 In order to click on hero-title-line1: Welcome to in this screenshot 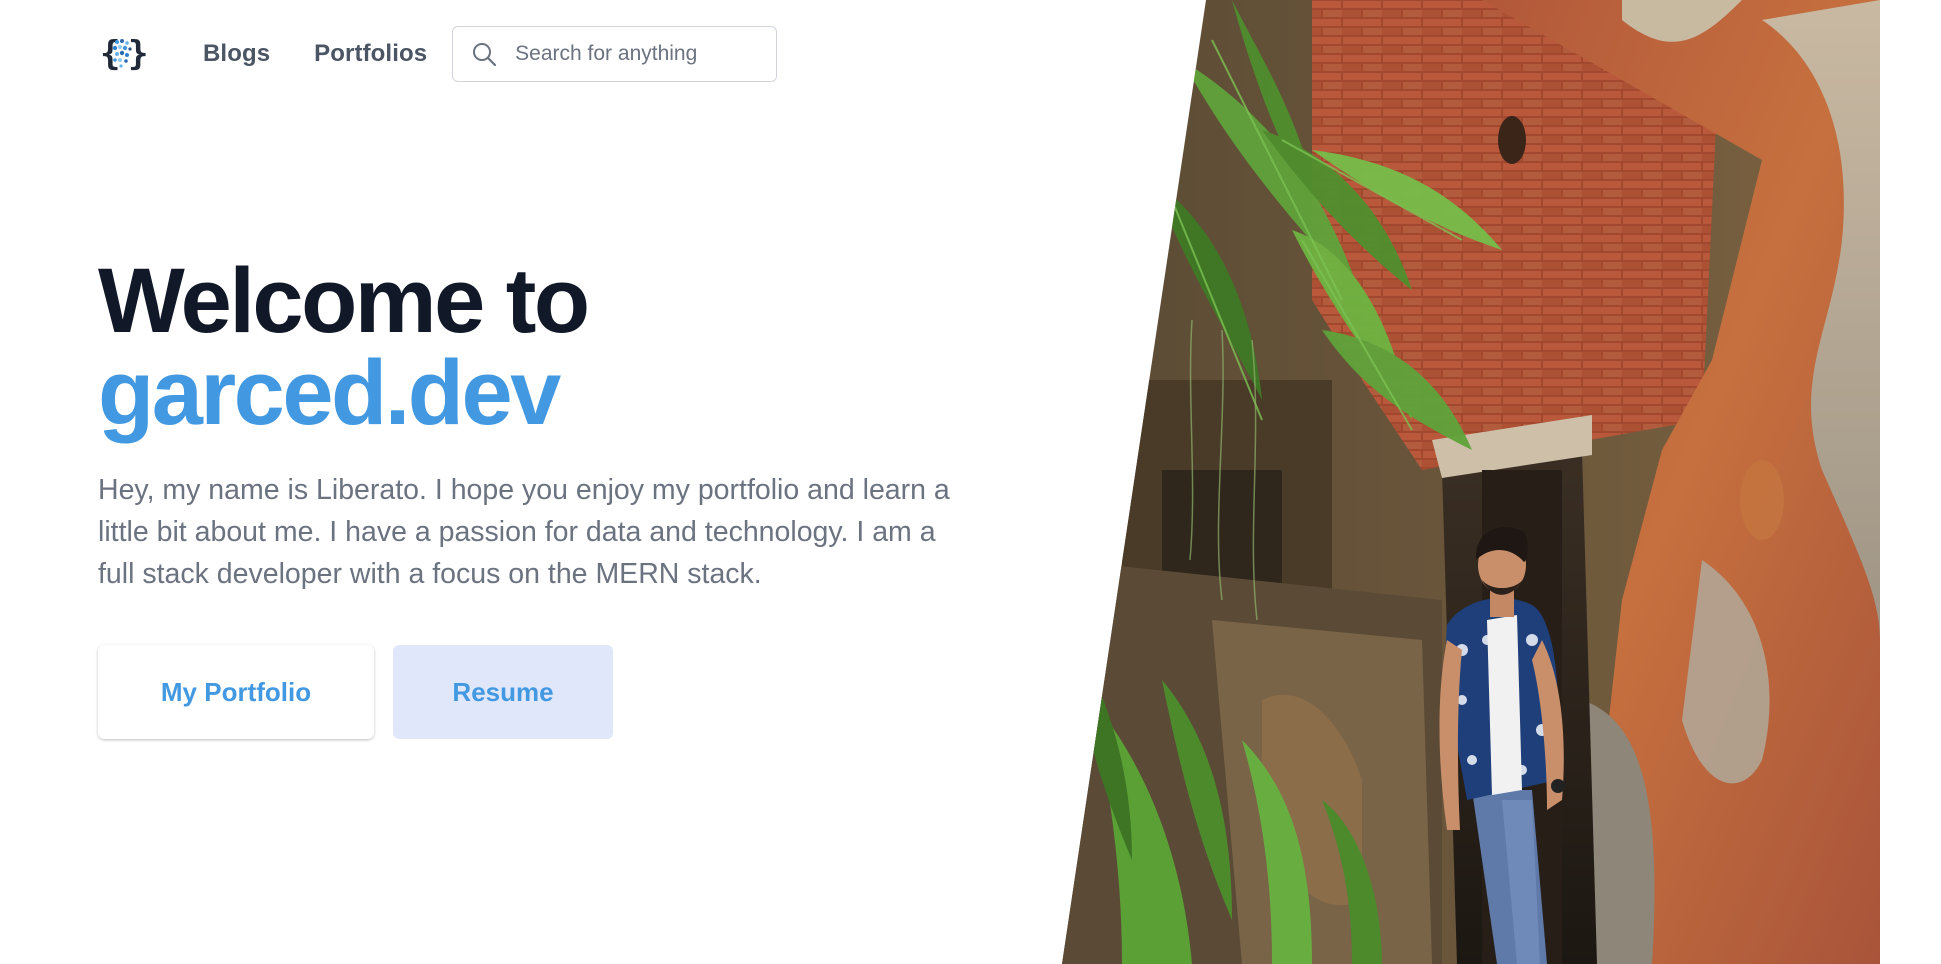, I will do `click(344, 301)`.